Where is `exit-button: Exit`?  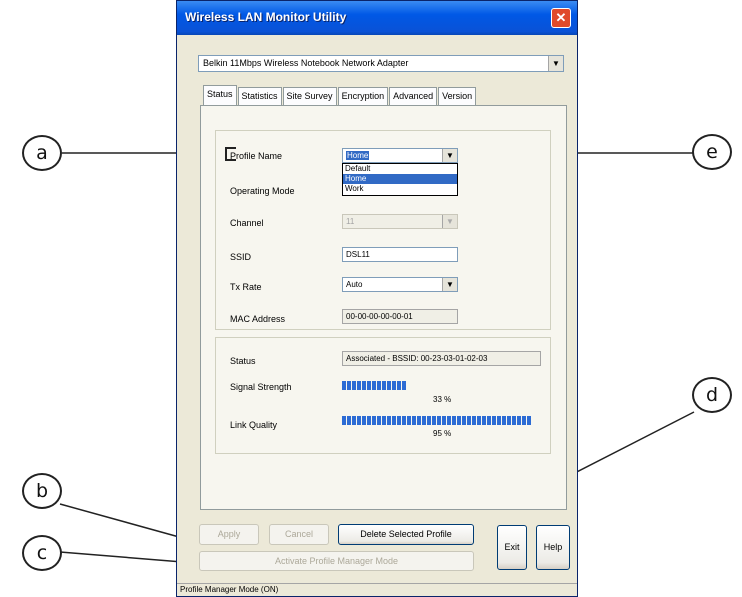
exit-button: Exit is located at coordinates (512, 547).